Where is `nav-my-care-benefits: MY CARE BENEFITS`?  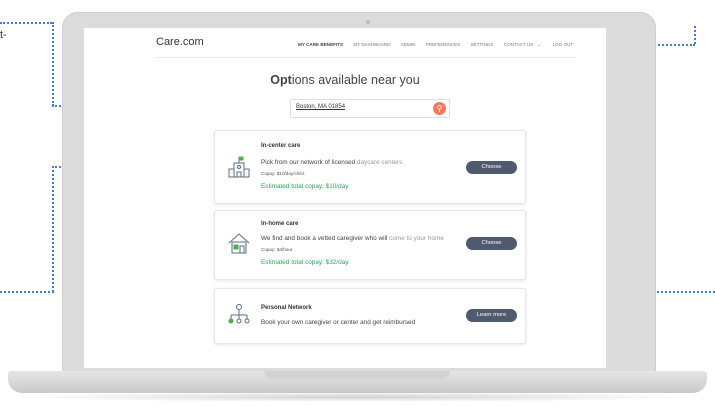
nav-my-care-benefits: MY CARE BENEFITS is located at coordinates (320, 44).